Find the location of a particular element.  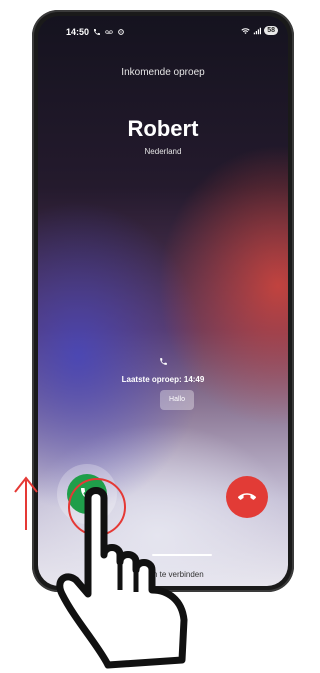

status-bar: 14:50 58 is located at coordinates (163, 32).